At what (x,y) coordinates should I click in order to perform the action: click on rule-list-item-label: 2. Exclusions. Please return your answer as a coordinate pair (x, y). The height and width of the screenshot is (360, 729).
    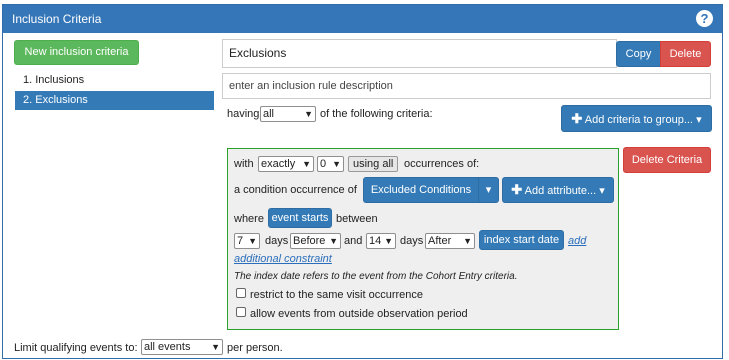
    Looking at the image, I should click on (55, 100).